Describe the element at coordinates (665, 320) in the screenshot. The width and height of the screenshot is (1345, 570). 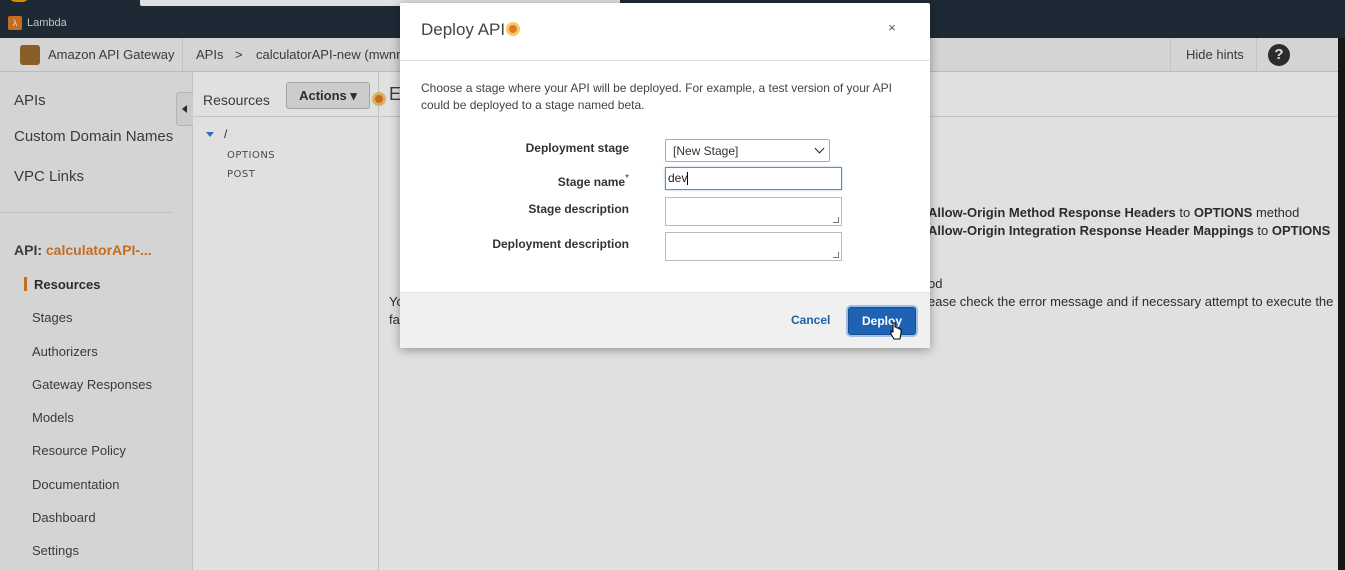
I see `dialog-footer: Cancel Deploy` at that location.